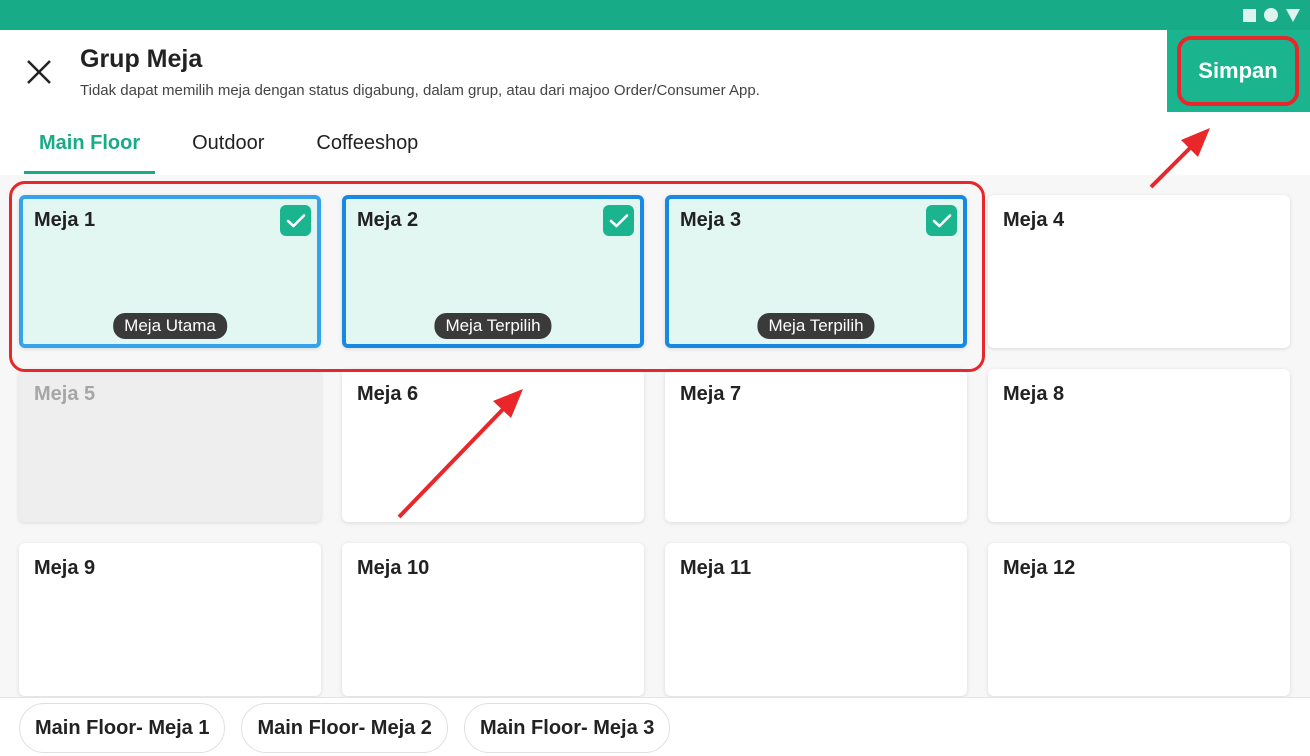 The width and height of the screenshot is (1310, 756). Describe the element at coordinates (65, 220) in the screenshot. I see `table-name: Meja 1` at that location.